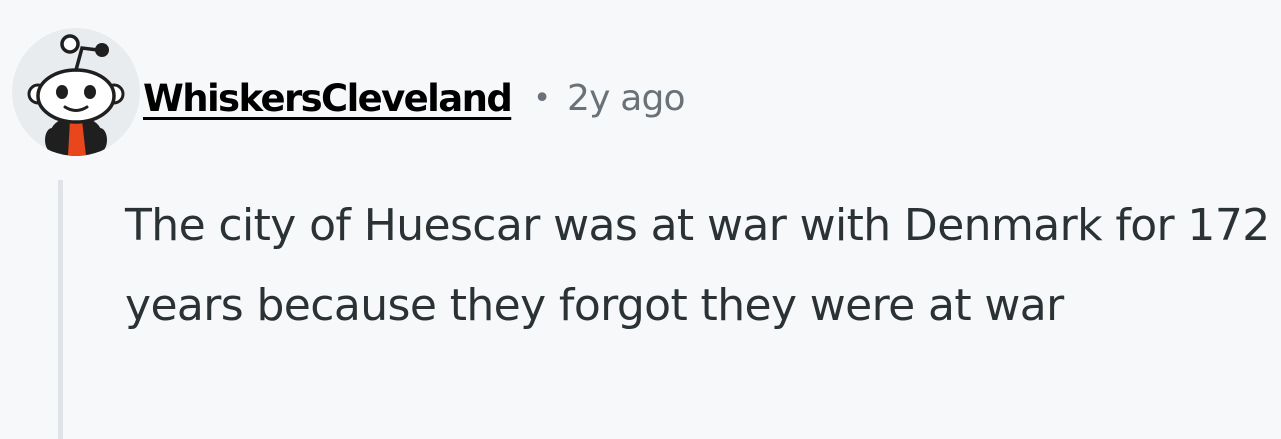  I want to click on snoo-avatar-icon, so click(76, 92).